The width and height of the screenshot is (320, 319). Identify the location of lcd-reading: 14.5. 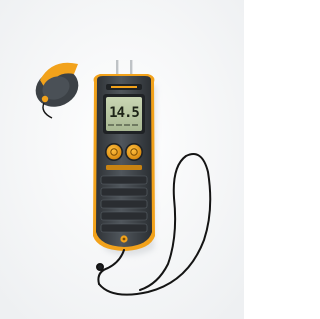
(124, 113).